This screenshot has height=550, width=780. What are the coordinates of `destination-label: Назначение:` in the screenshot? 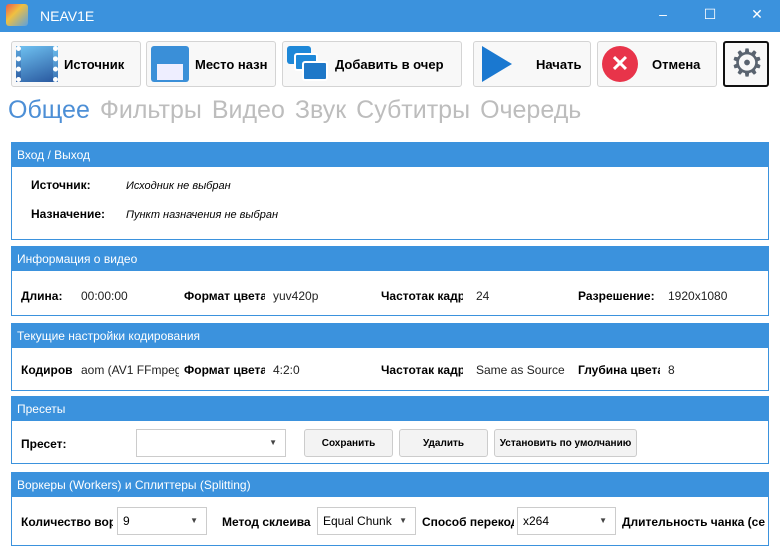 It's located at (68, 214).